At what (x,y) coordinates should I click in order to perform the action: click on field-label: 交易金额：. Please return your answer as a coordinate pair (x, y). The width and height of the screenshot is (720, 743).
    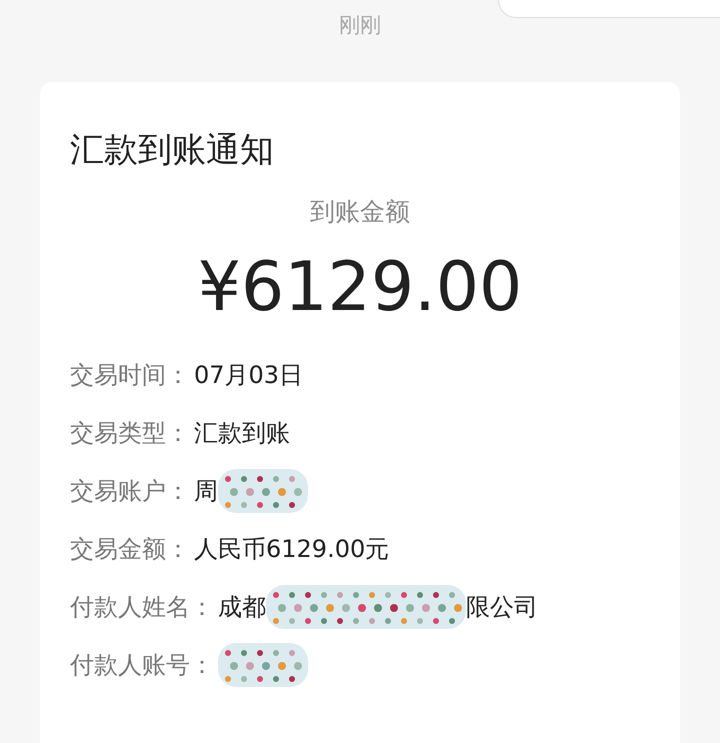
    Looking at the image, I should click on (130, 549).